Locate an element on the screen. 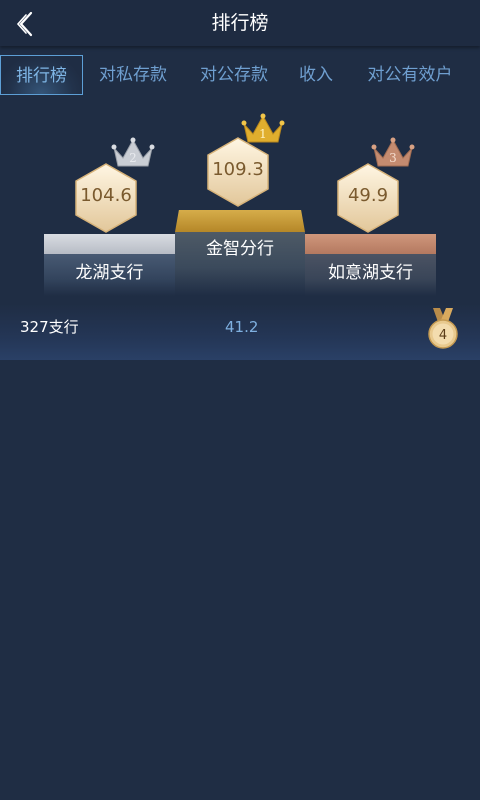  tab-bar: 排行榜 对私存款 对公存款 收入 对公有效户 is located at coordinates (240, 76).